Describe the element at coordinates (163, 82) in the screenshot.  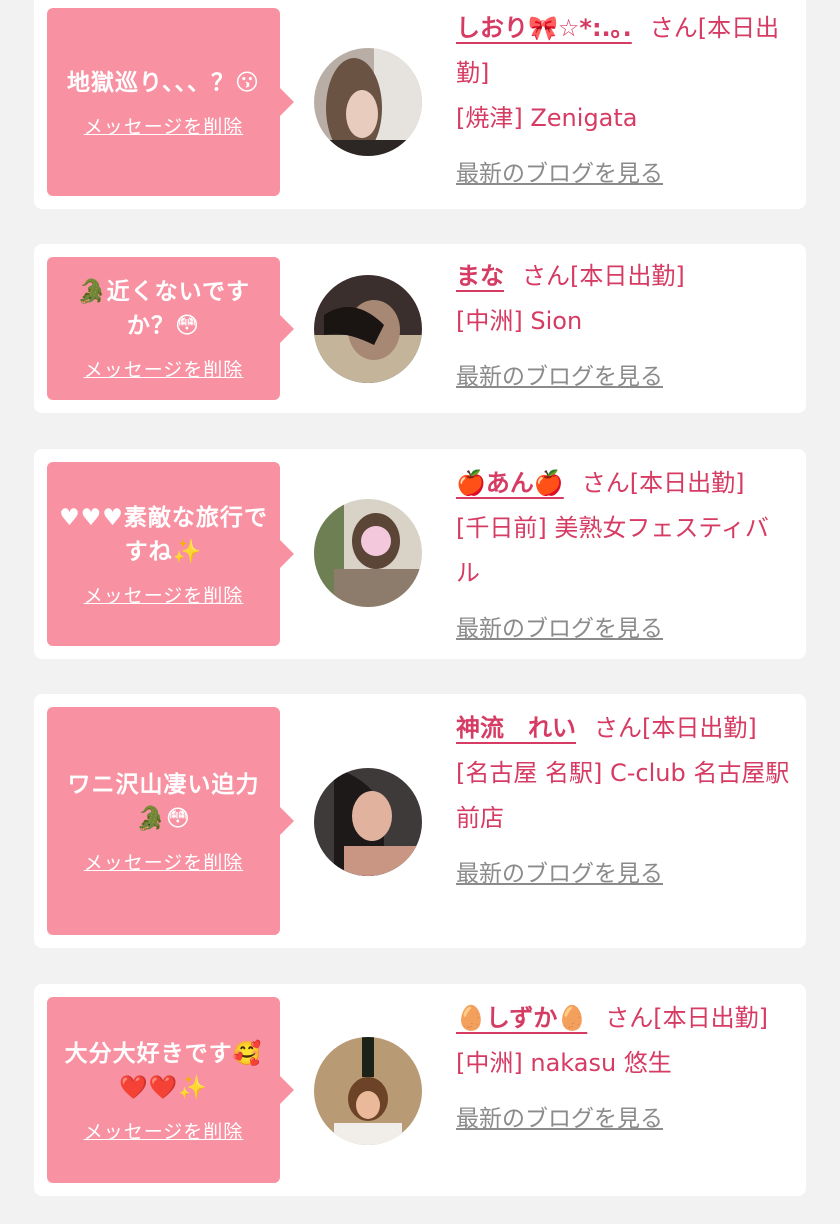
I see `message-text: 地獄巡り、、、？😗` at that location.